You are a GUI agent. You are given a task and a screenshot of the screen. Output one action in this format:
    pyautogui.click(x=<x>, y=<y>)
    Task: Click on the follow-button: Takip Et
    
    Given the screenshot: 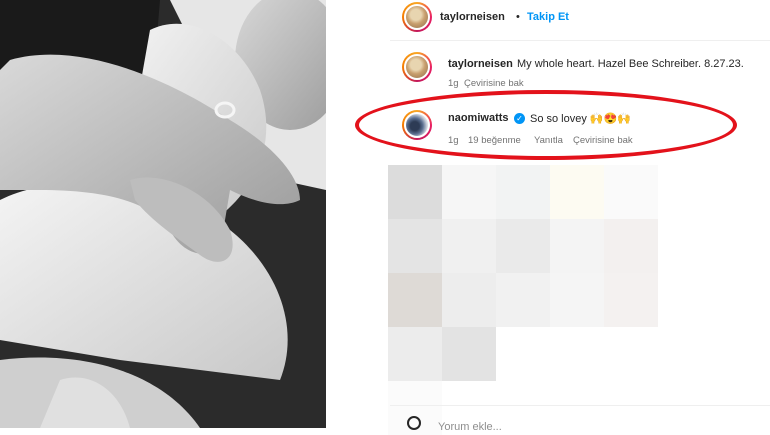 What is the action you would take?
    pyautogui.click(x=548, y=17)
    